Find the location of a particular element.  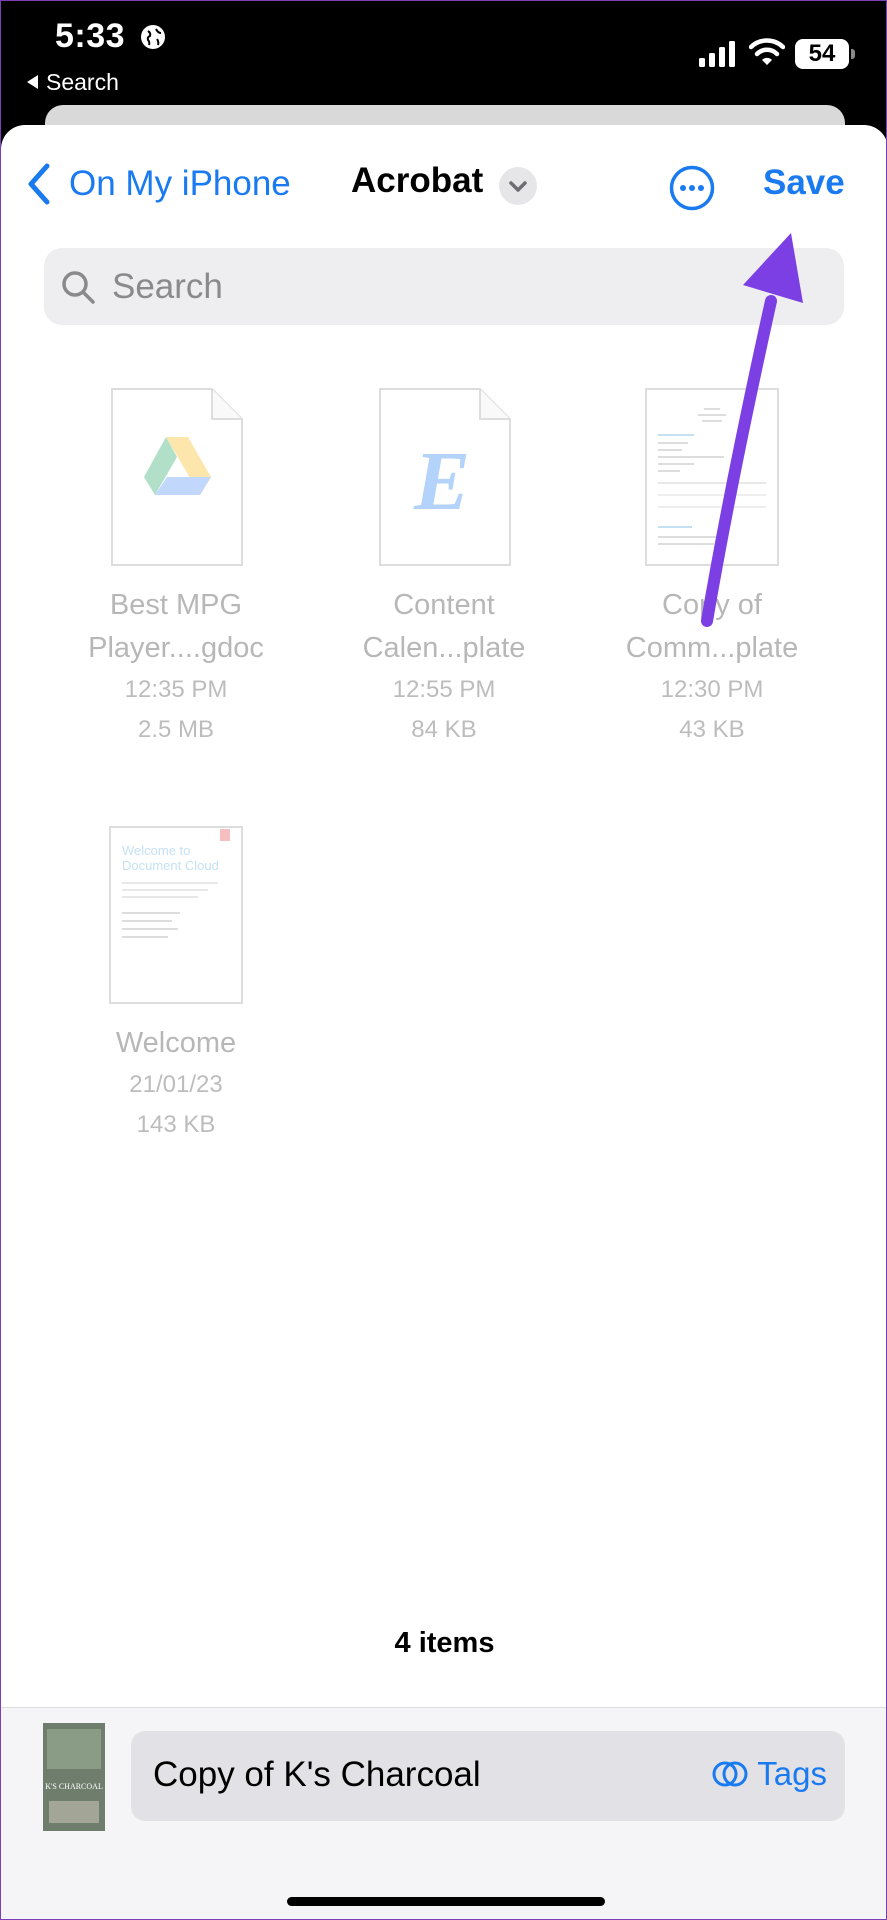

back-to-app-link: Search is located at coordinates (73, 82).